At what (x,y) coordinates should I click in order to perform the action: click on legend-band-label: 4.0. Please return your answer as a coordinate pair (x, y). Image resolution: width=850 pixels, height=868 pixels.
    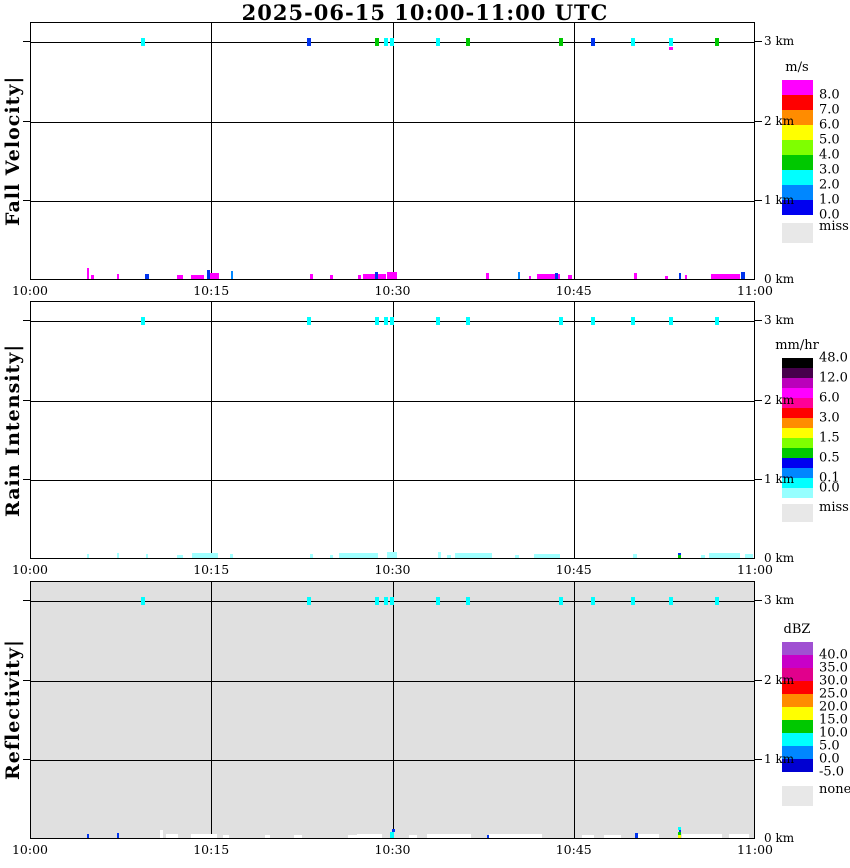
    Looking at the image, I should click on (829, 155).